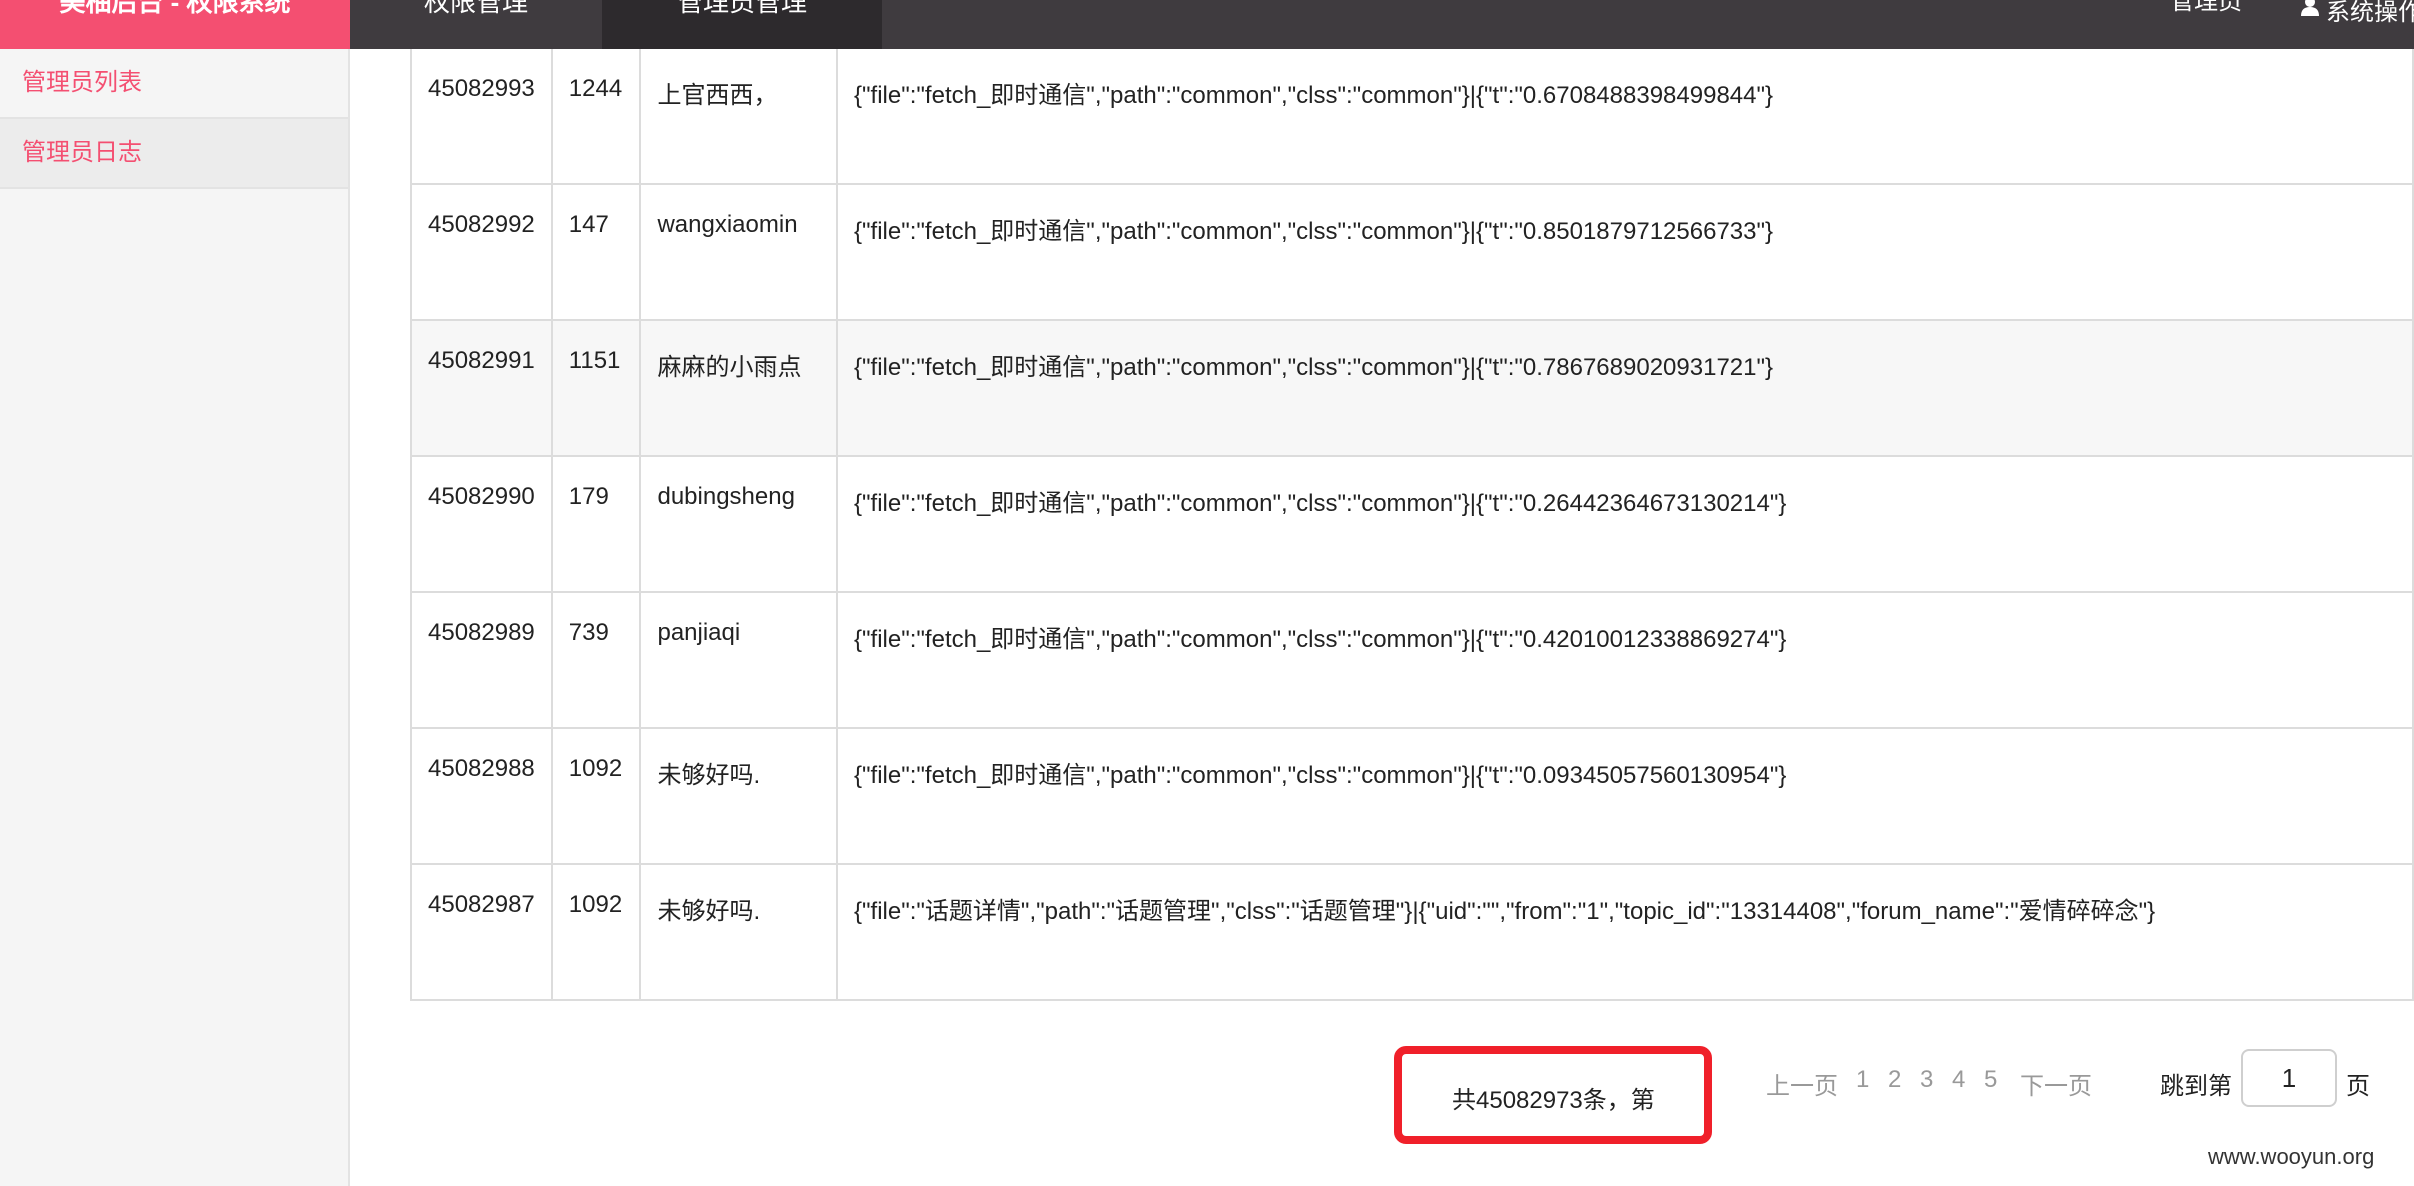 The image size is (2414, 1186). I want to click on user-id-cell: 147, so click(596, 252).